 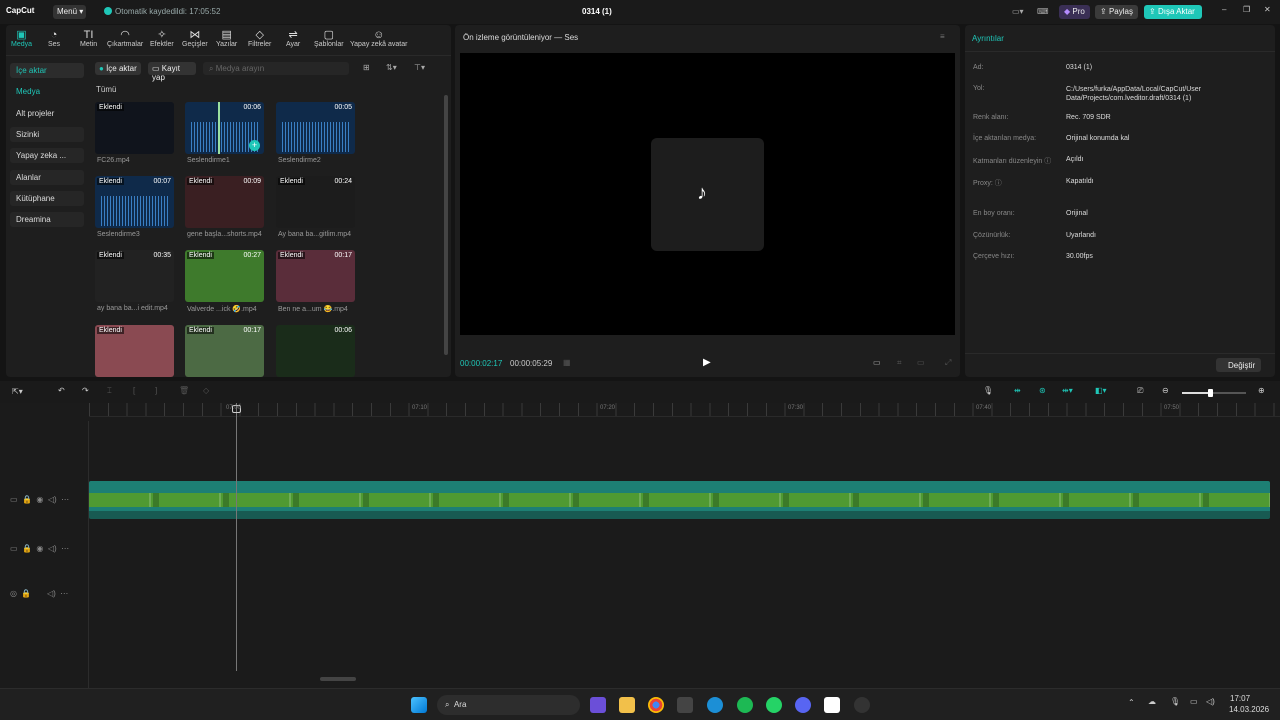 I want to click on store-icon, so click(x=685, y=705).